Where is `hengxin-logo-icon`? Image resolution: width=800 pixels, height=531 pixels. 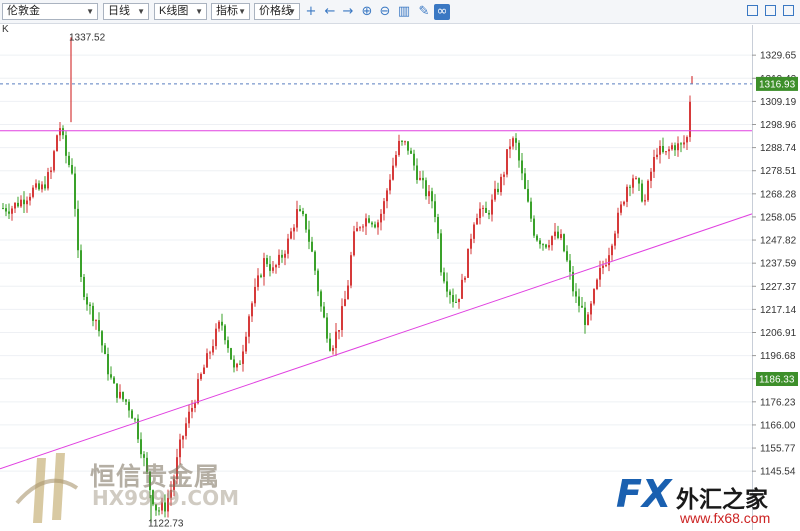 hengxin-logo-icon is located at coordinates (47, 488).